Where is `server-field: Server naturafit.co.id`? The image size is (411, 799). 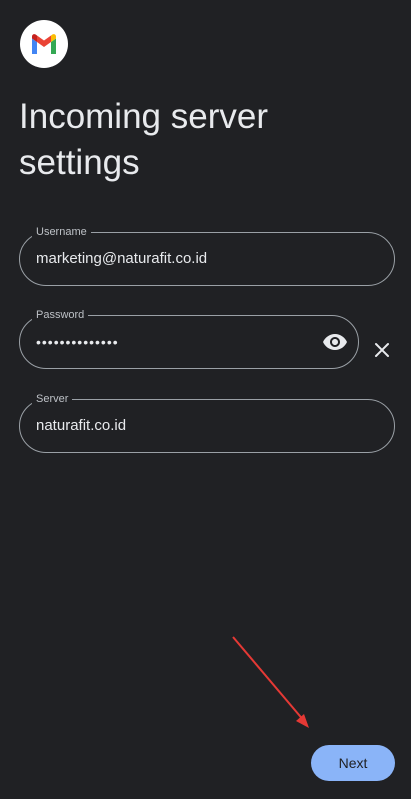 server-field: Server naturafit.co.id is located at coordinates (207, 422).